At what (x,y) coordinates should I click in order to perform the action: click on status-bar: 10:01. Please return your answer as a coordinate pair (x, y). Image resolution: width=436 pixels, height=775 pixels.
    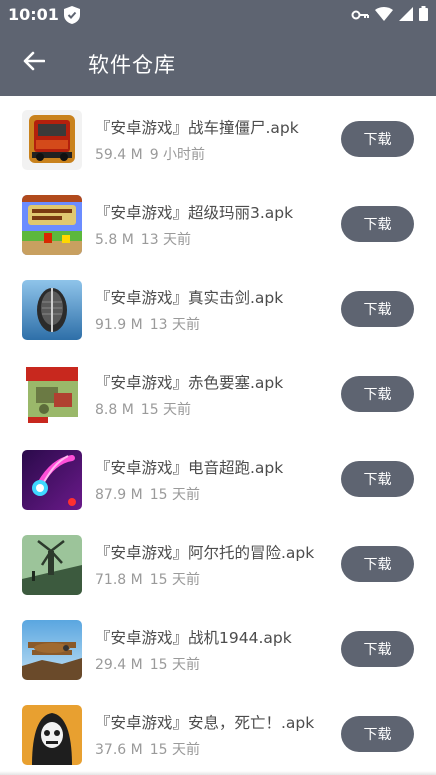
    Looking at the image, I should click on (218, 15).